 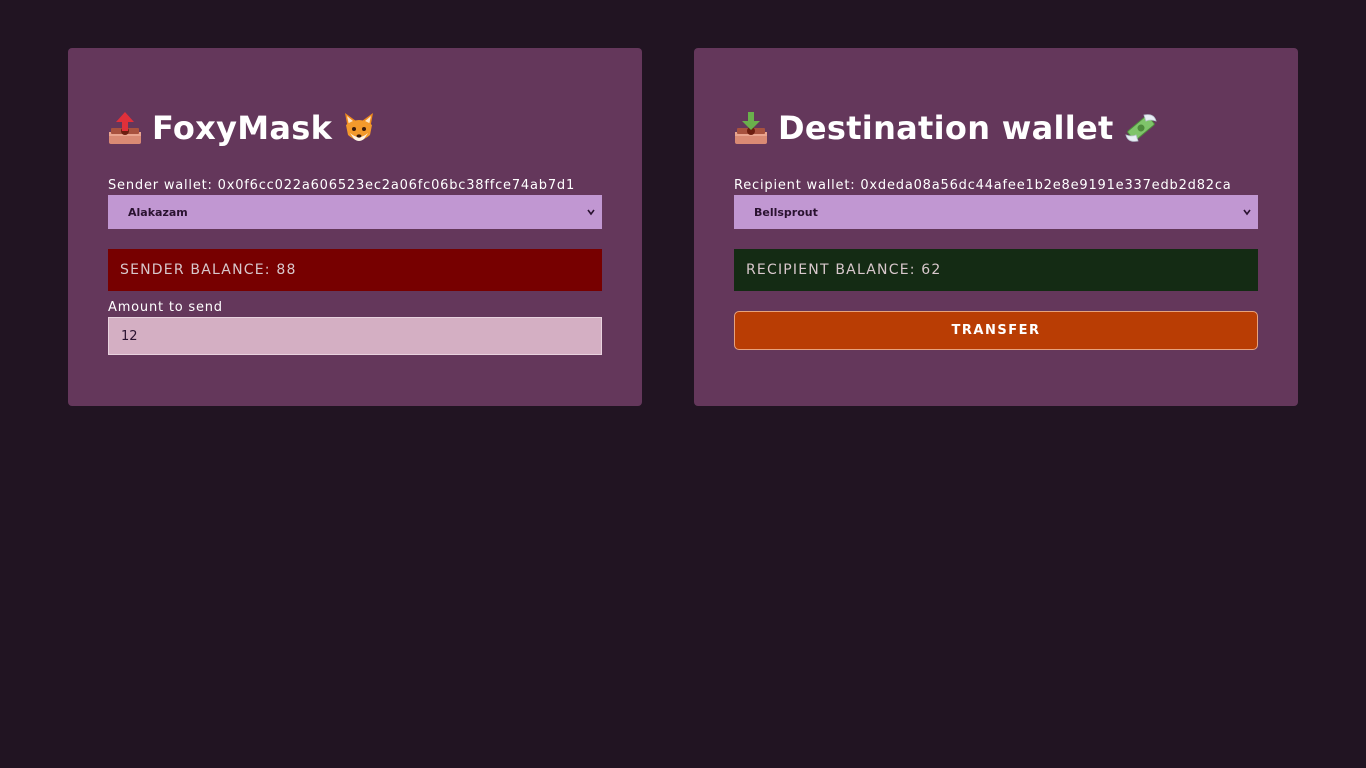 I want to click on recipient-title: Destination wallet, so click(x=946, y=128).